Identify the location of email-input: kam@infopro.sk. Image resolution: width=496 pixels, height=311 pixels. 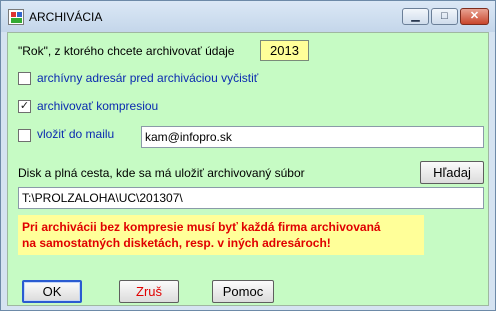
(312, 137).